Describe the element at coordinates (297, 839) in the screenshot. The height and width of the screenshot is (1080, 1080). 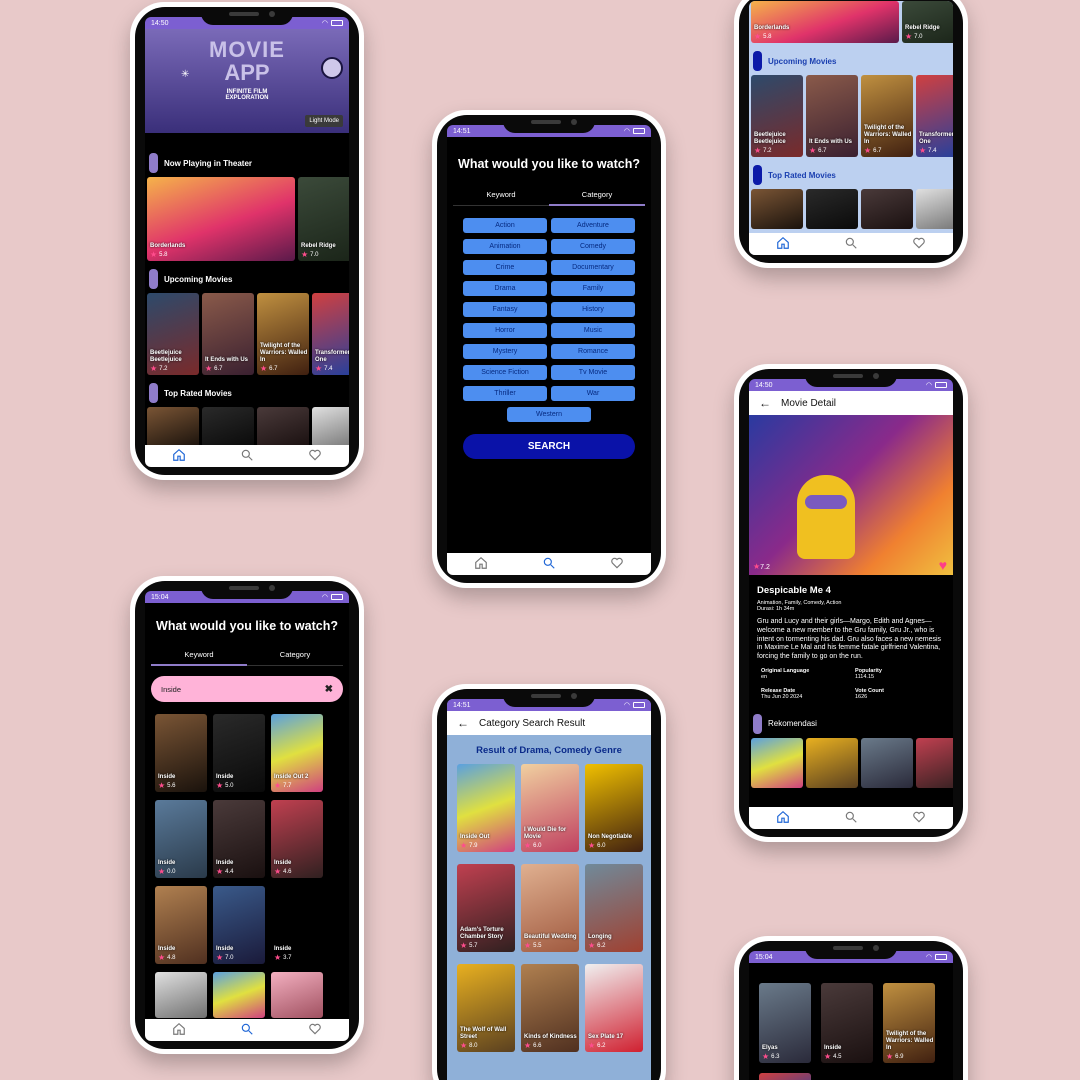
I see `movie-poster: Inside ★ 4.6` at that location.